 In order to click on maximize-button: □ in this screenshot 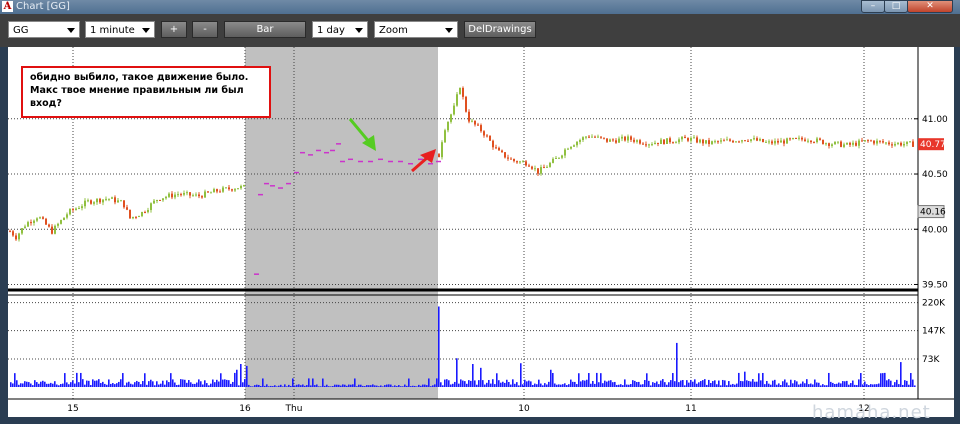, I will do `click(896, 6)`.